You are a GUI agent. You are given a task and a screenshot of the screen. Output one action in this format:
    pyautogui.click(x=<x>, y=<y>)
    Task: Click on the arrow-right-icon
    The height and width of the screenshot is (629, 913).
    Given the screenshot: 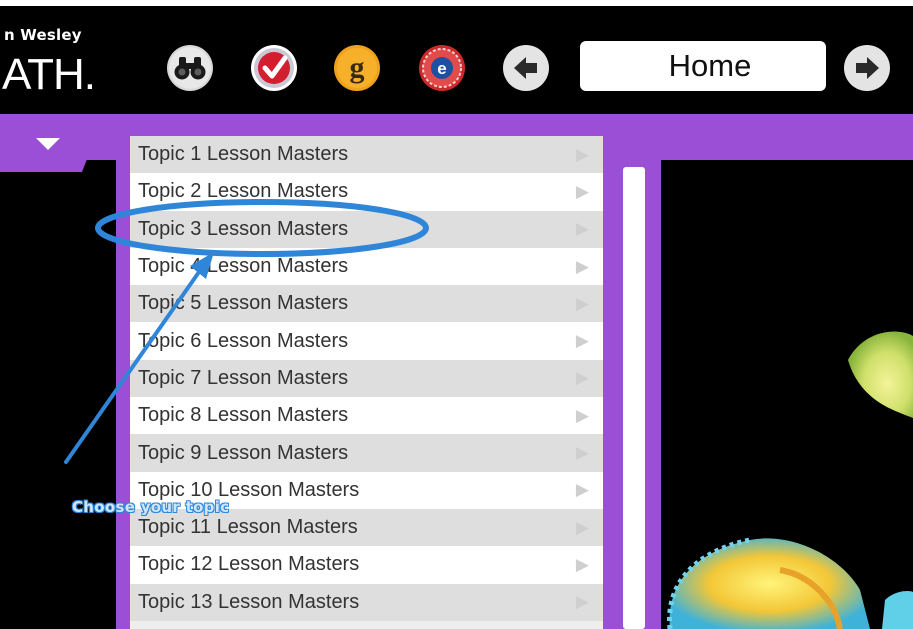 What is the action you would take?
    pyautogui.click(x=867, y=68)
    